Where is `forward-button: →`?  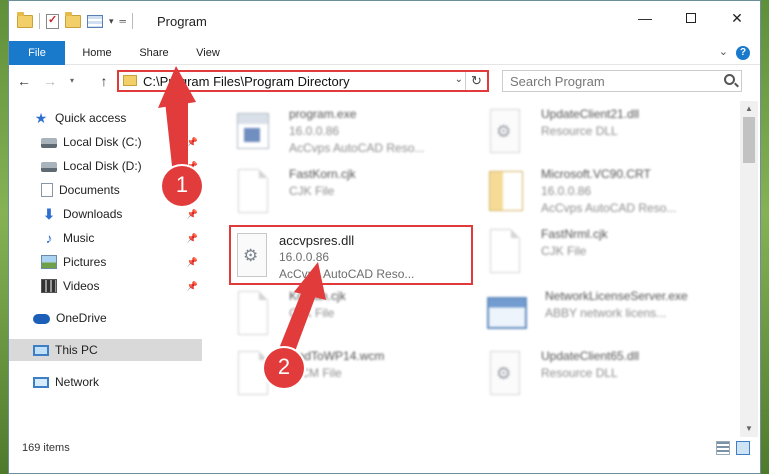
forward-button: → is located at coordinates (50, 81).